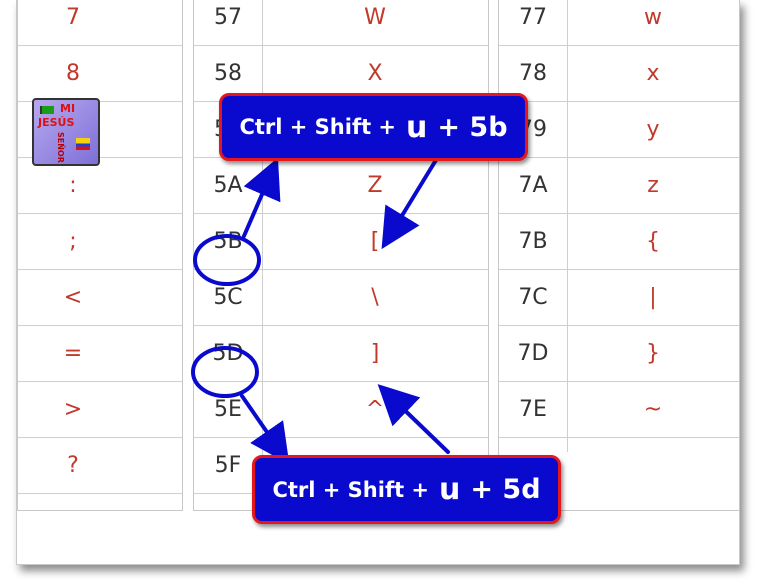 Image resolution: width=758 pixels, height=587 pixels. I want to click on hex-cell: 7D, so click(533, 353).